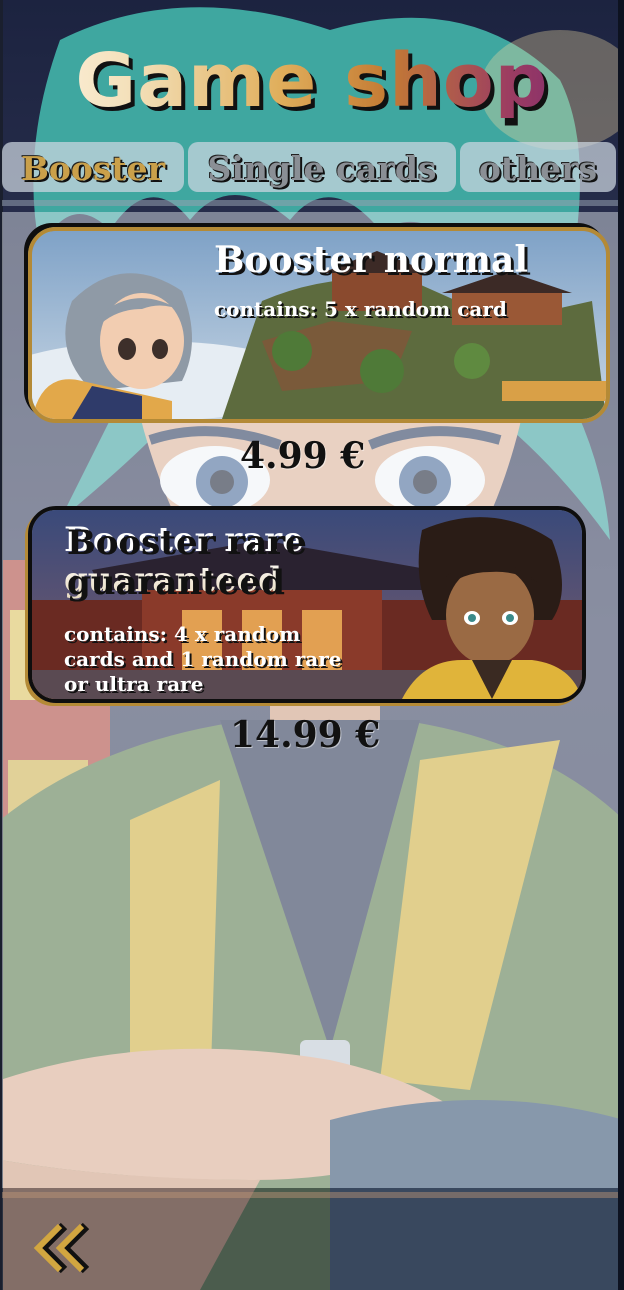  What do you see at coordinates (322, 167) in the screenshot?
I see `tab-single-cards: Single cards` at bounding box center [322, 167].